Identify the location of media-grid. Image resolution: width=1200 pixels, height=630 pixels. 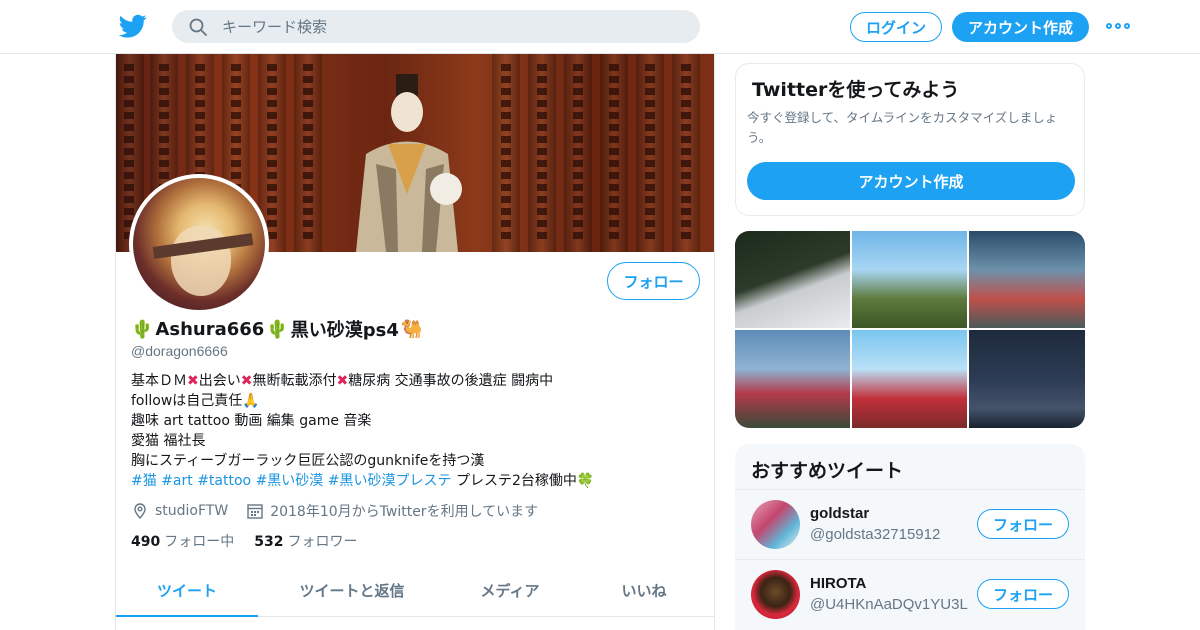
(910, 329).